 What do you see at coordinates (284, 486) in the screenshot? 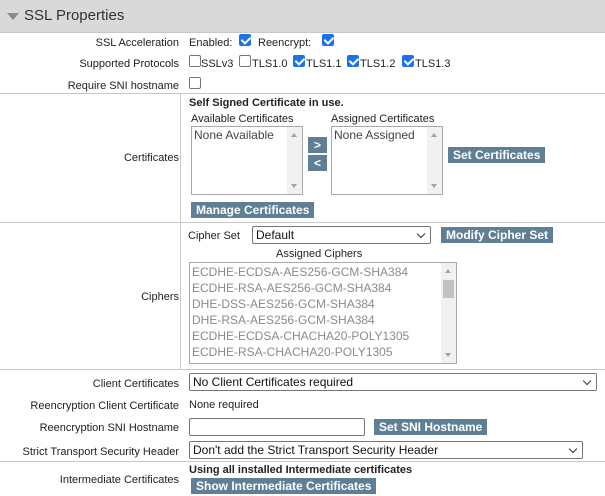
I see `show-intermediate-certificates-button: Show Intermediate Certificates` at bounding box center [284, 486].